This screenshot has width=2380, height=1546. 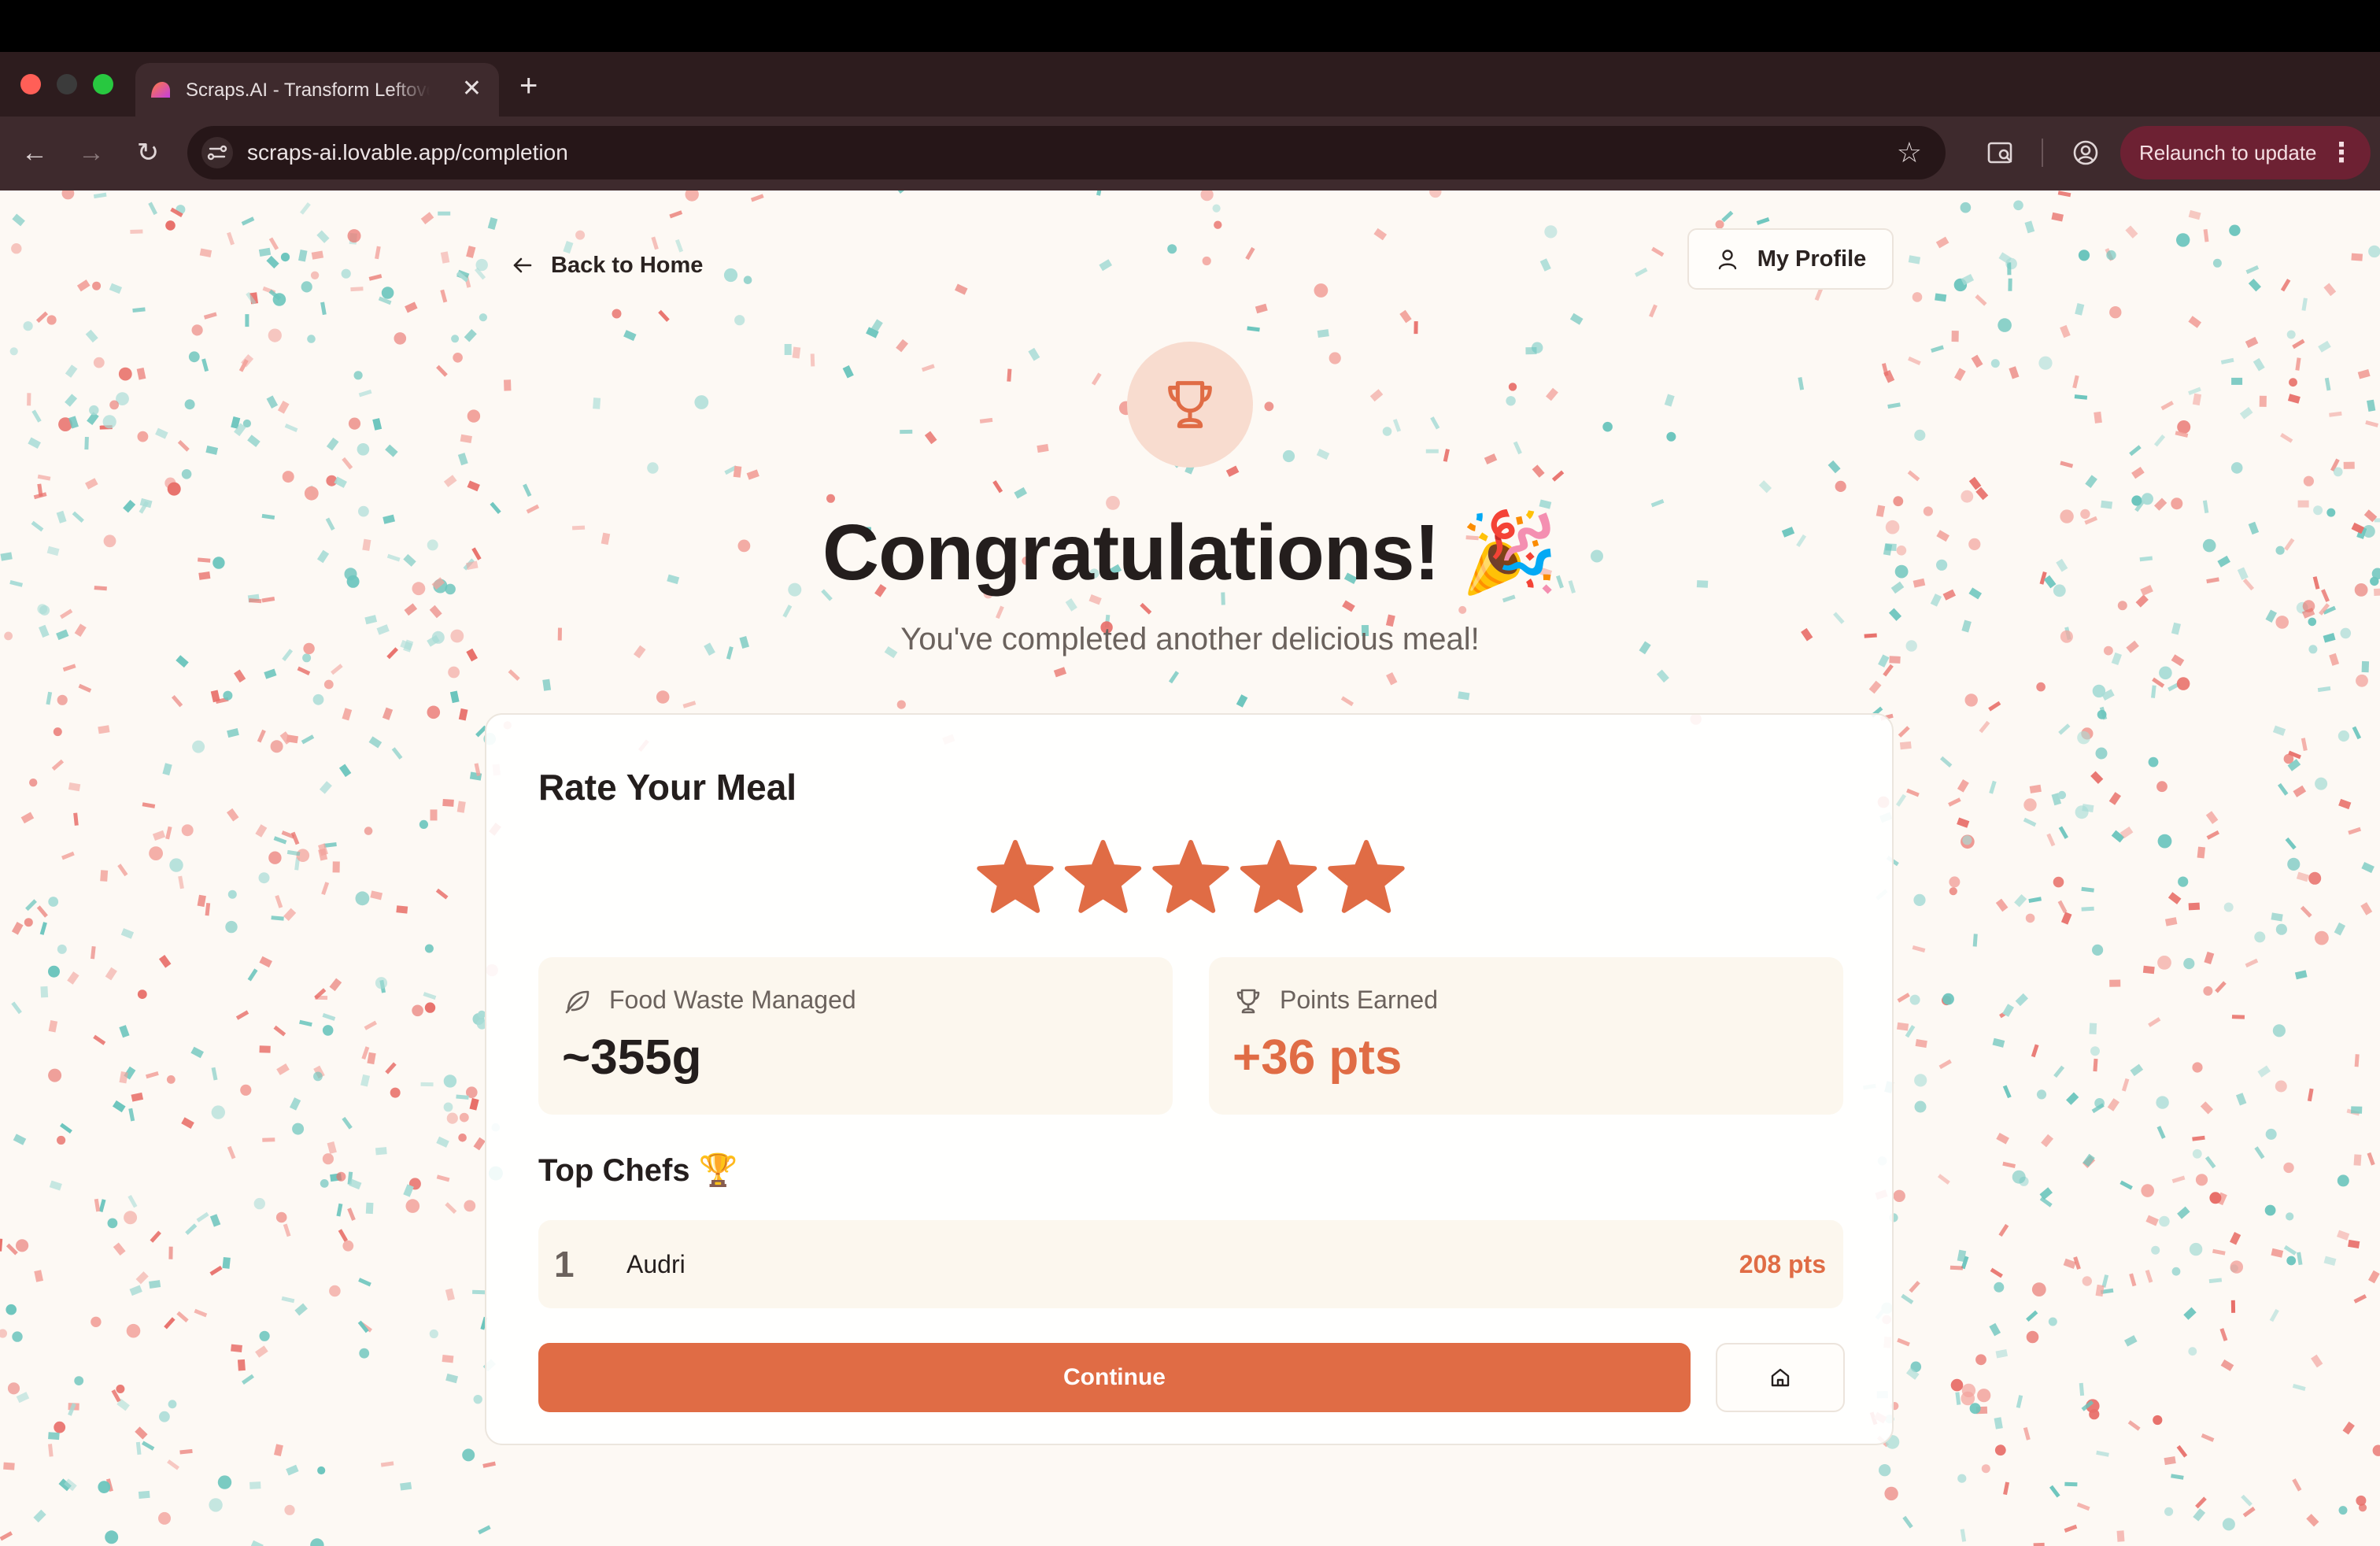 I want to click on forward-arrow-icon: →, so click(x=91, y=153).